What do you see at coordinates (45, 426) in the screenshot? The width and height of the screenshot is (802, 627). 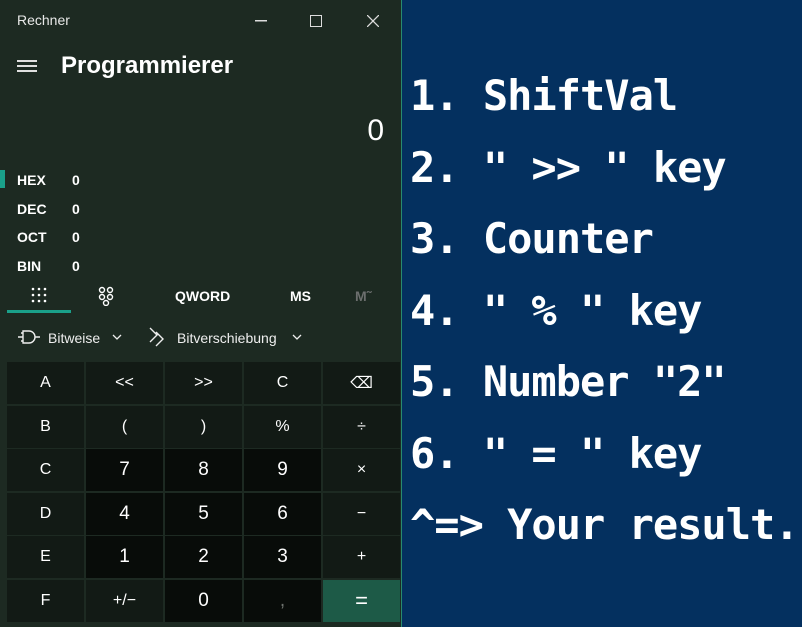 I see `key-b: B` at bounding box center [45, 426].